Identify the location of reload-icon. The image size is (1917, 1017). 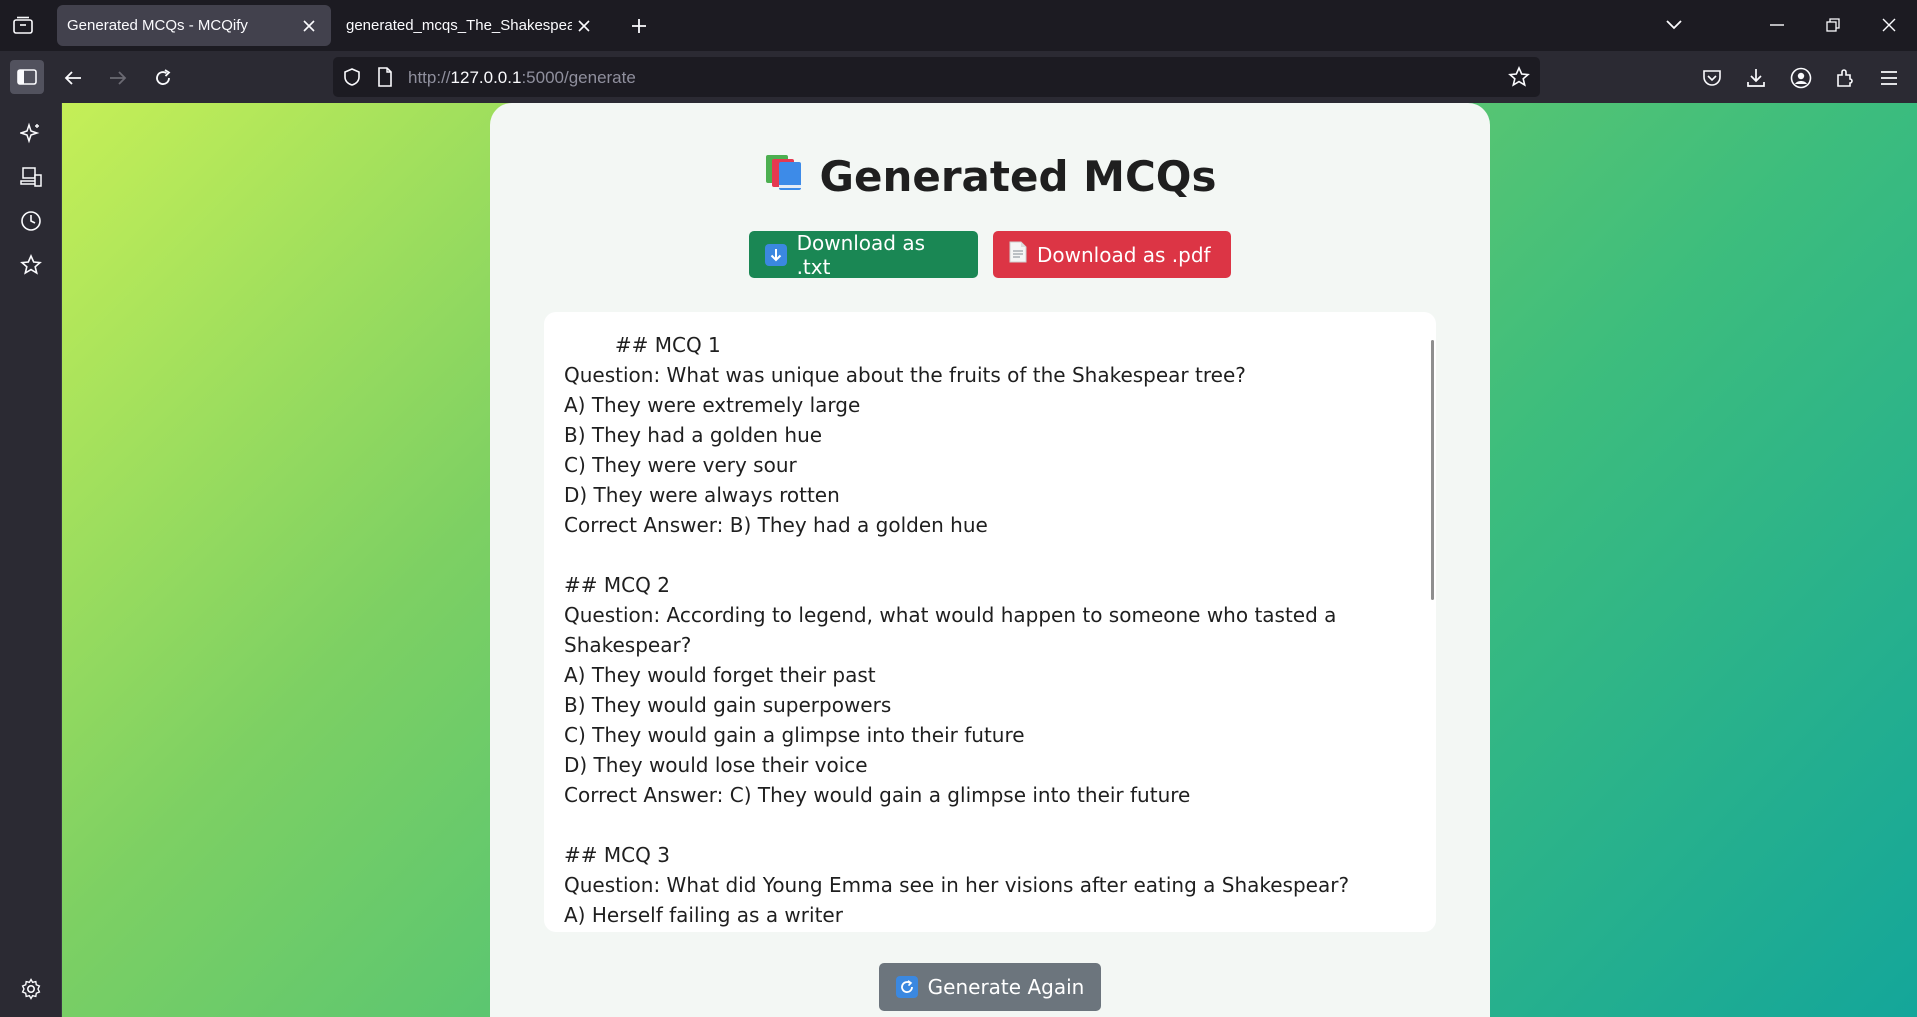
(163, 78).